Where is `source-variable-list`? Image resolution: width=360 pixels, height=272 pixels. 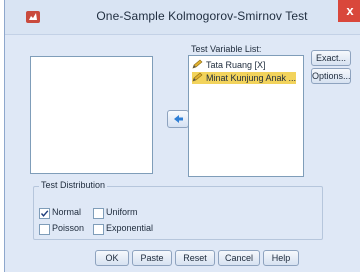
source-variable-list is located at coordinates (91, 115).